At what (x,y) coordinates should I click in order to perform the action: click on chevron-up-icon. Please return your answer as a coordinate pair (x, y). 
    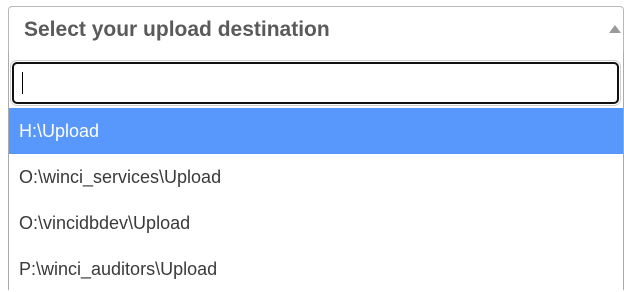
    Looking at the image, I should click on (615, 29).